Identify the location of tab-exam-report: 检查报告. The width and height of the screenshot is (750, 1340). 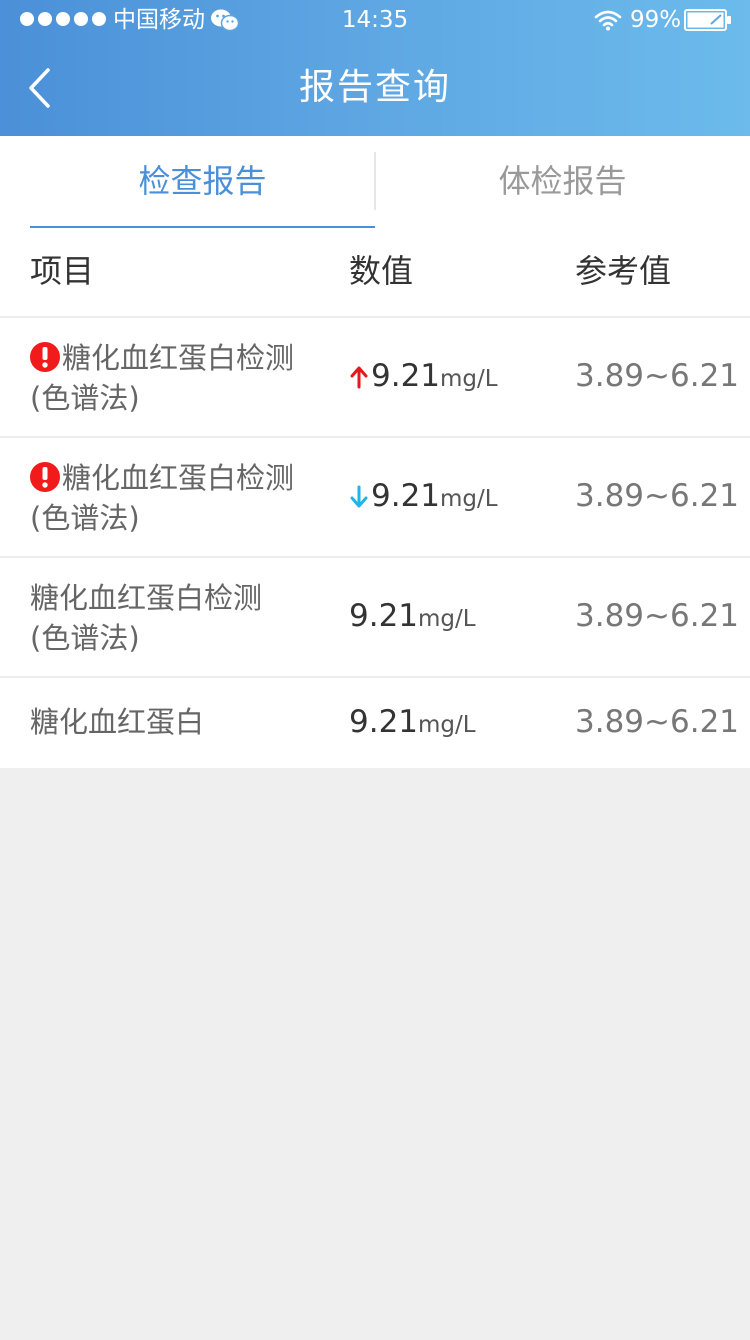
(202, 182).